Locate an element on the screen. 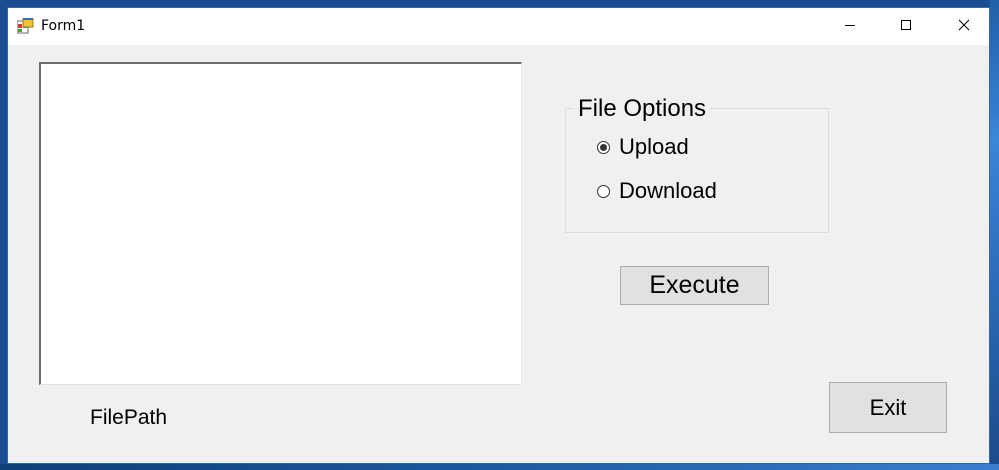  execute-button: Execute is located at coordinates (694, 285).